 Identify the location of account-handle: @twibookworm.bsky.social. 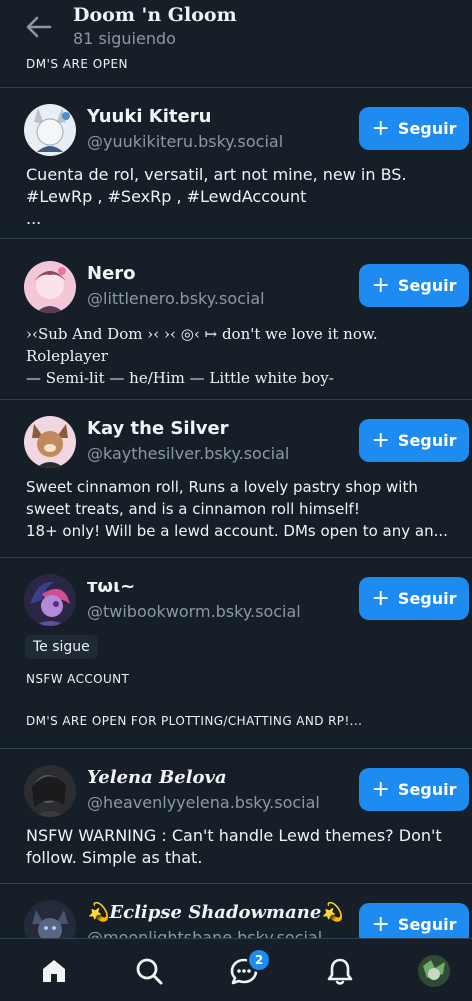
(194, 611).